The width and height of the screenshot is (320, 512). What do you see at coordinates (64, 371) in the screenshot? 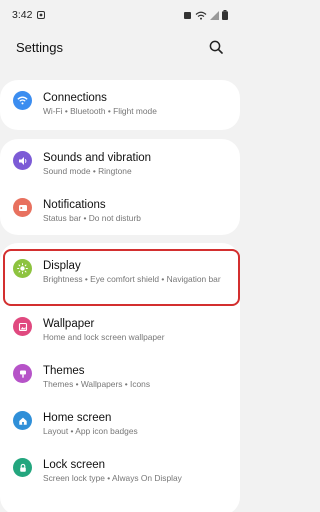
I see `item-title: Themes` at bounding box center [64, 371].